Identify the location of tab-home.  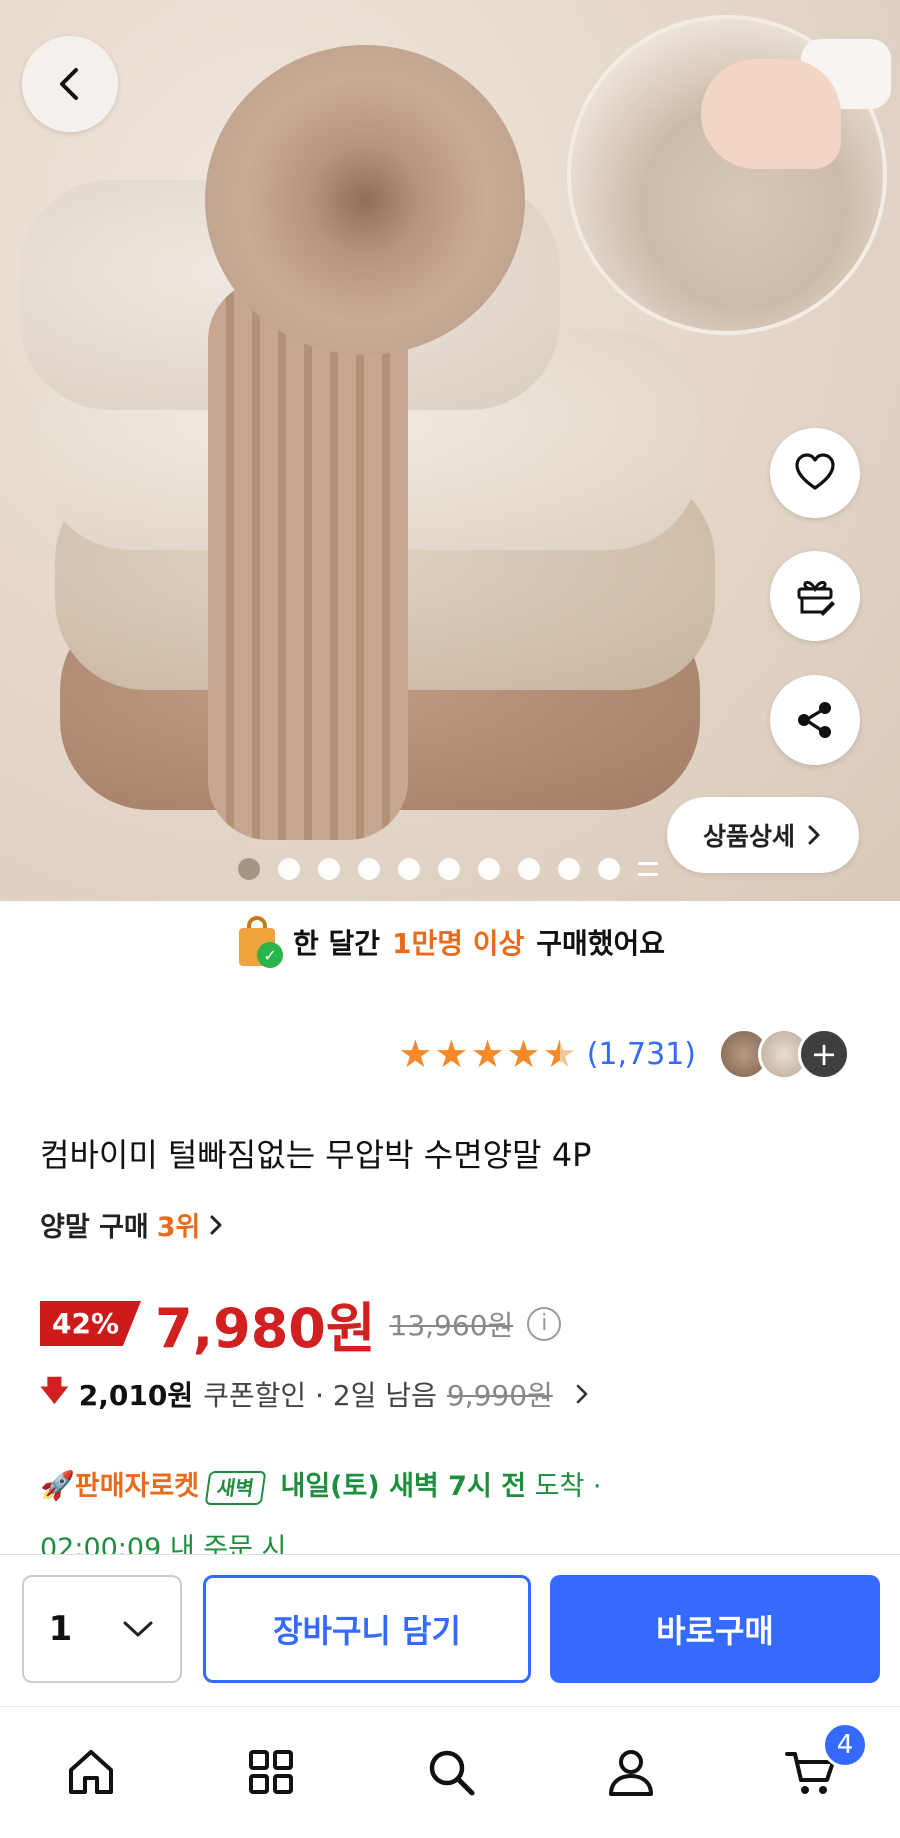
(91, 1772).